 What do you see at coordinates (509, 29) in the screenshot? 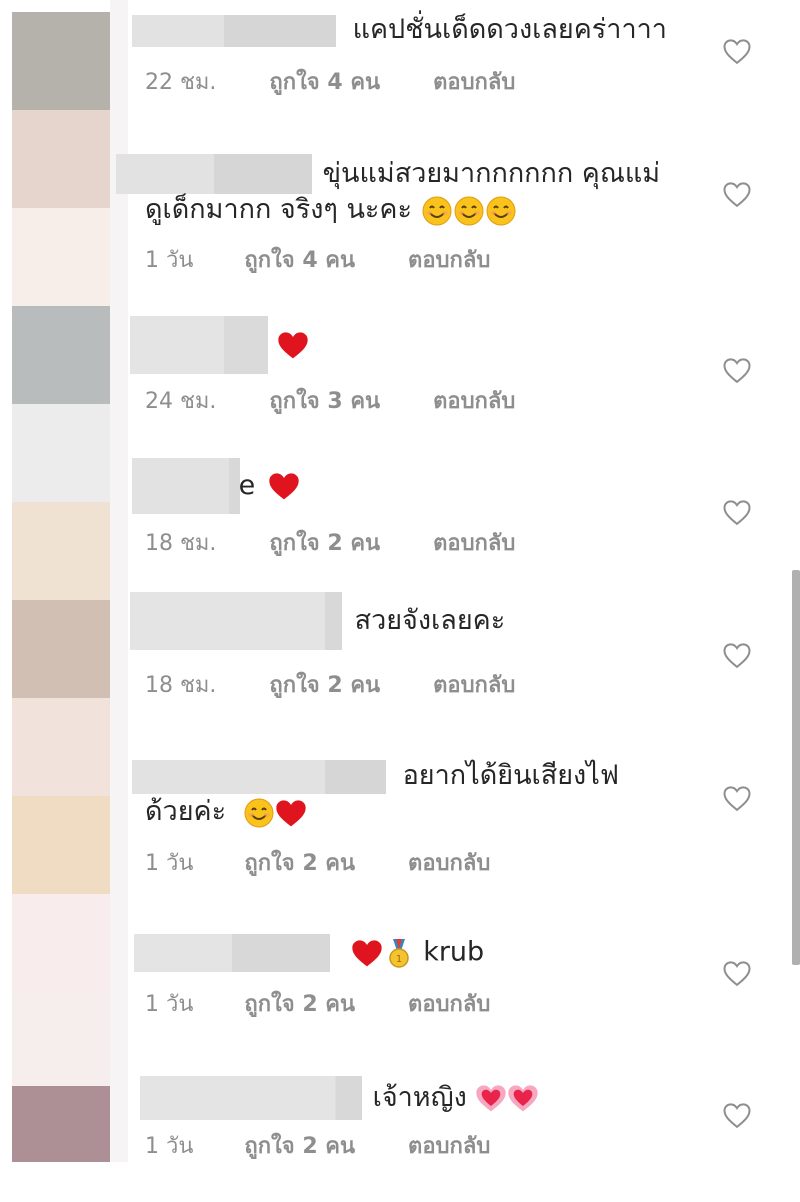
I see `comment-text: แคปชั่นเด็ดดวงเลยคร่าาาา` at bounding box center [509, 29].